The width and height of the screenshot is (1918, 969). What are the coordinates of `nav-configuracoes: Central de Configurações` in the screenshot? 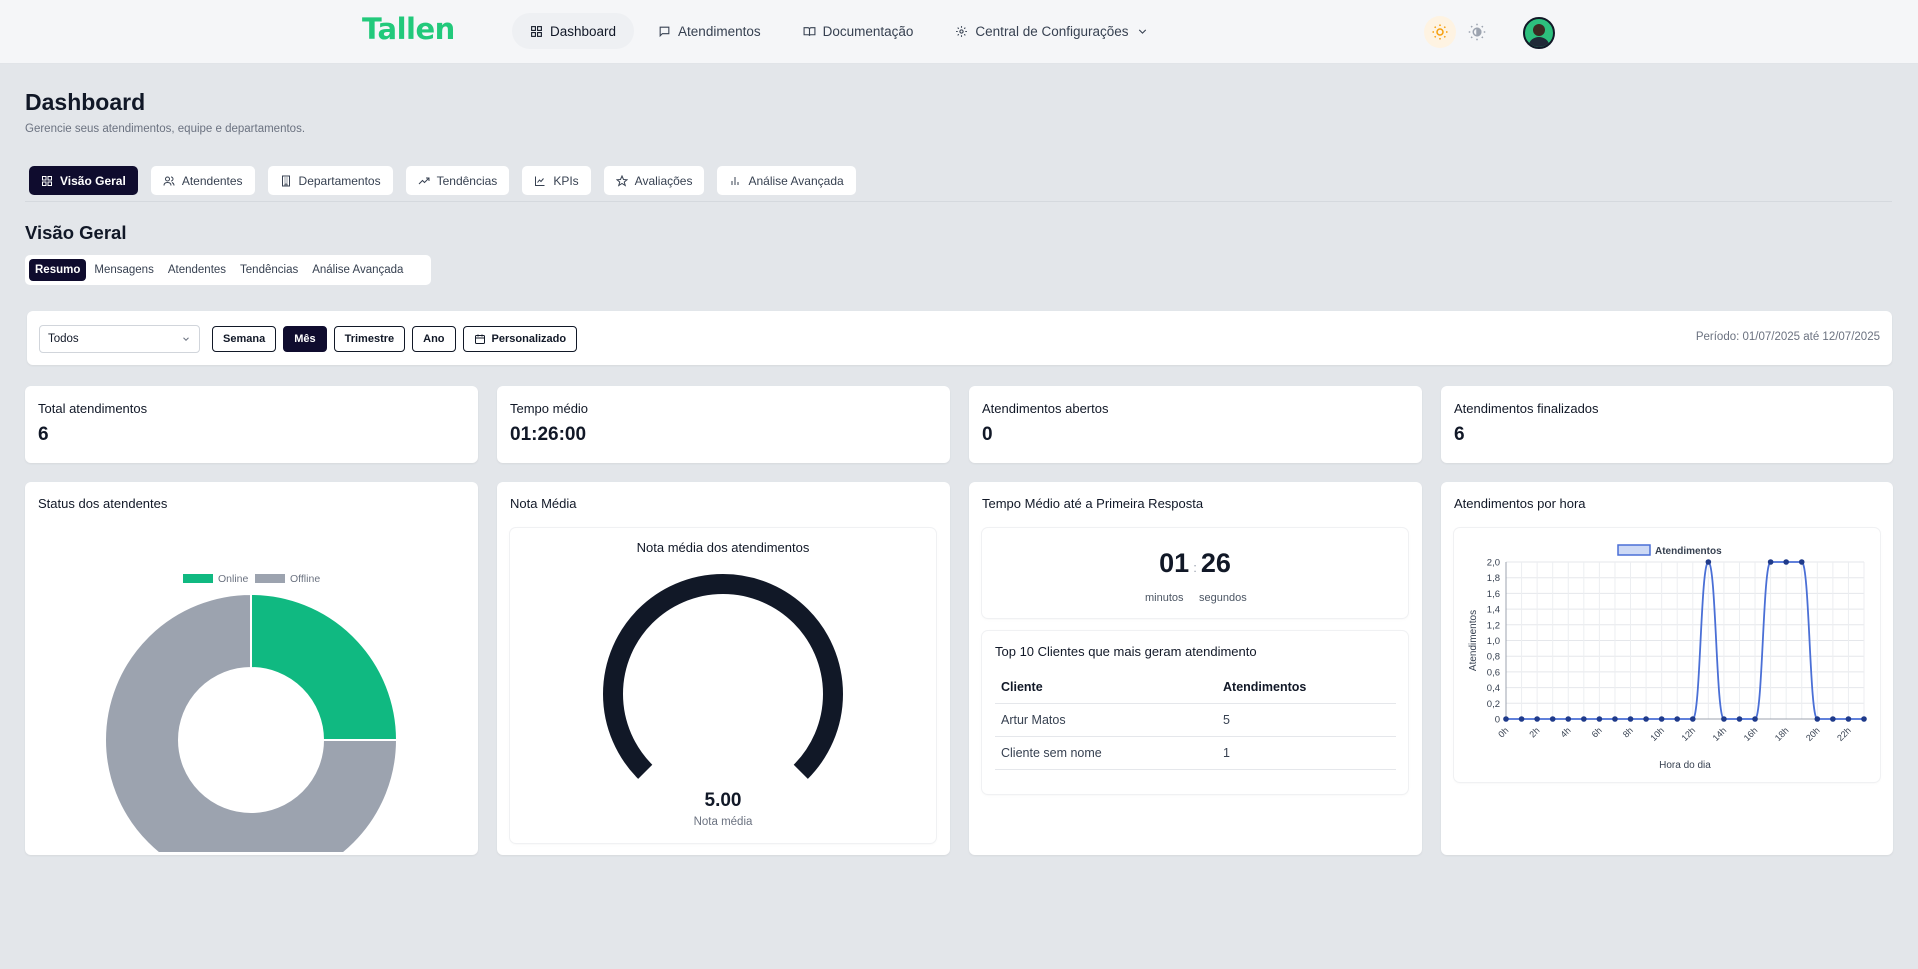 It's located at (1051, 31).